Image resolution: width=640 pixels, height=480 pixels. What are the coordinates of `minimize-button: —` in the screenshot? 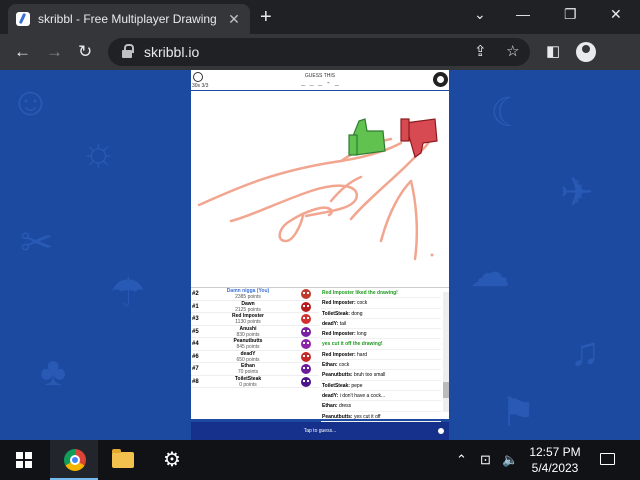 It's located at (523, 14).